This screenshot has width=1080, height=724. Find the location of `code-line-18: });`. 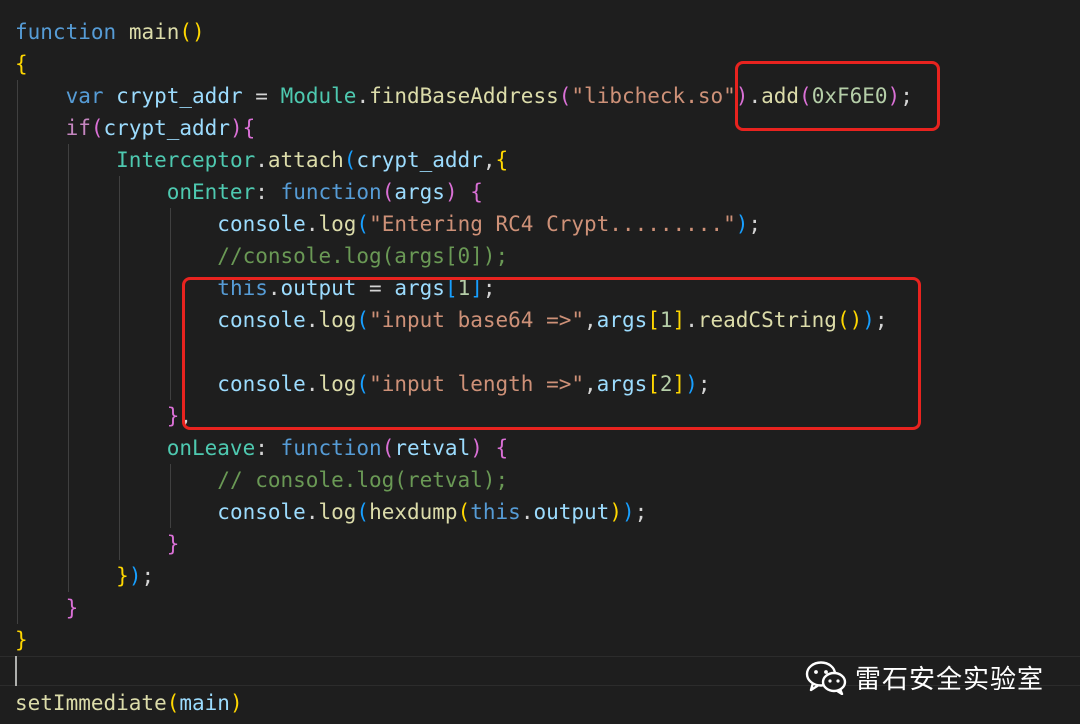

code-line-18: }); is located at coordinates (84, 576).